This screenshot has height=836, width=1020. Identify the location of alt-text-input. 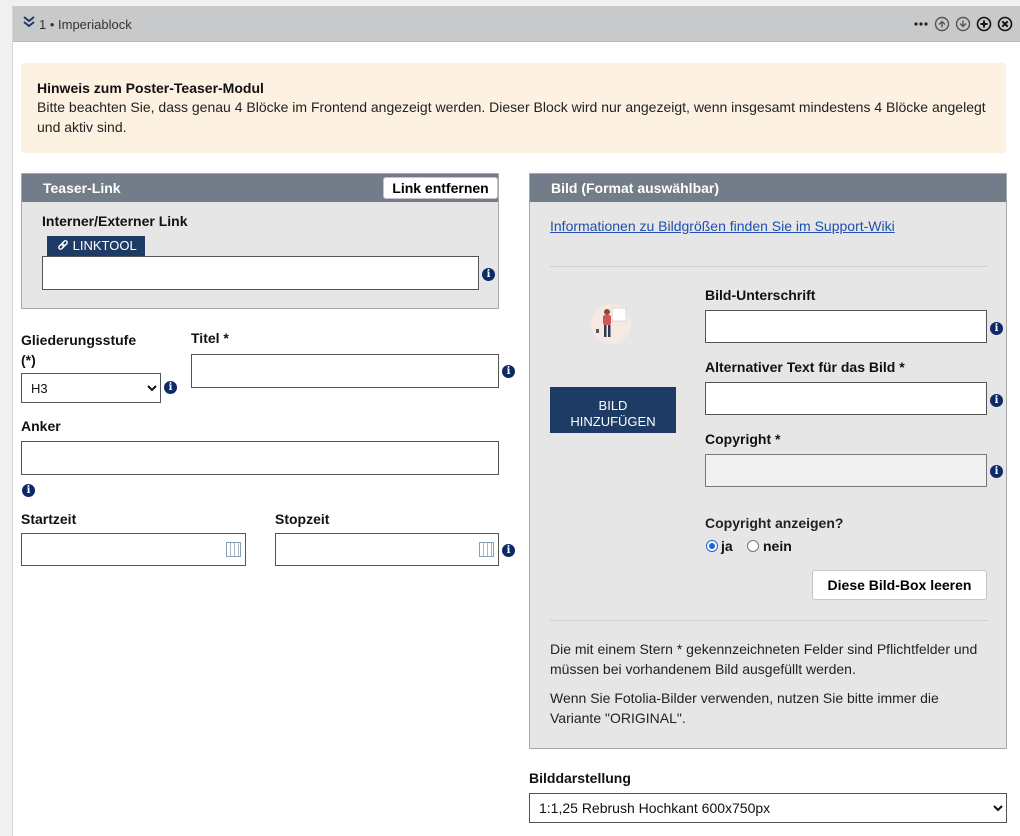
(846, 398).